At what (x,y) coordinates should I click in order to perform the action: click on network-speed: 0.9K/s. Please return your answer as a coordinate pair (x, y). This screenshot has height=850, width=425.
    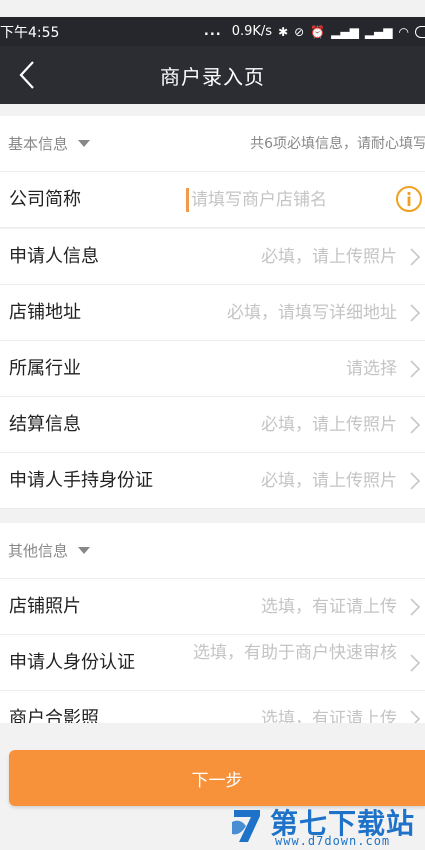
    Looking at the image, I should click on (252, 31).